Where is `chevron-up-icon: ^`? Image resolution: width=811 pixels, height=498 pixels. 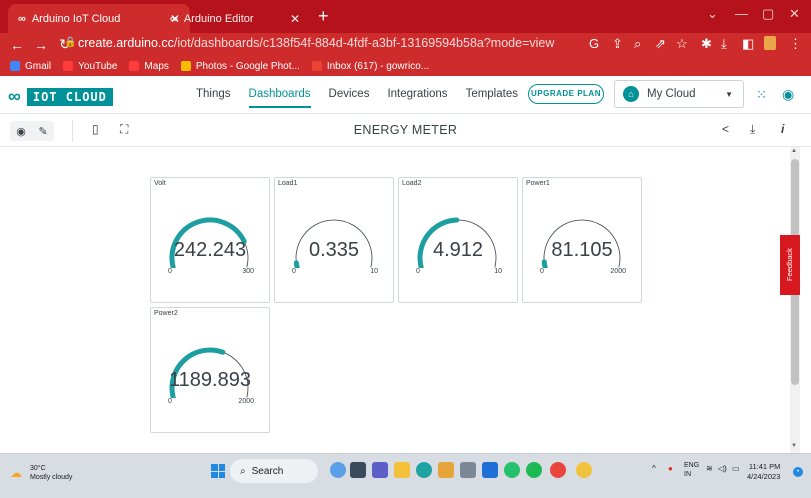
chevron-up-icon: ^ is located at coordinates (654, 468).